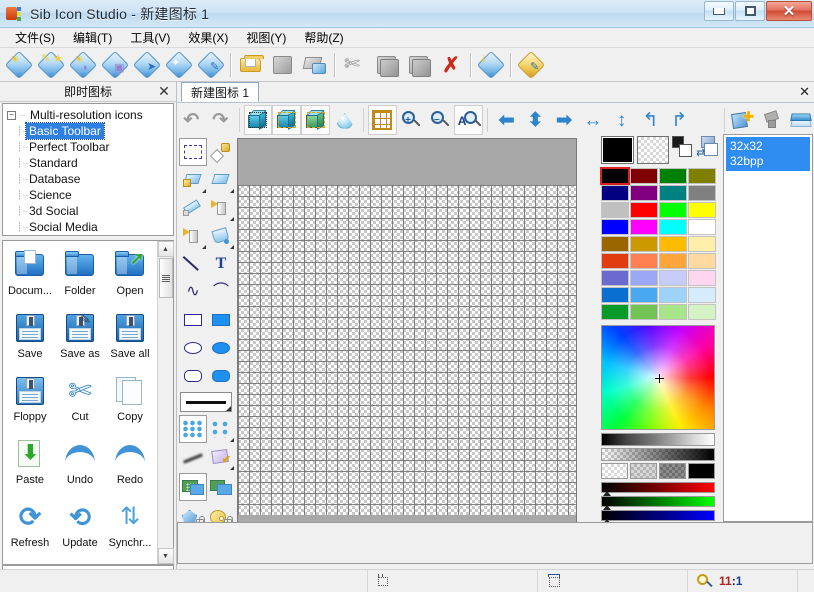 The image size is (814, 592). I want to click on icon-grid-scrollbar: ▲ ▼, so click(165, 402).